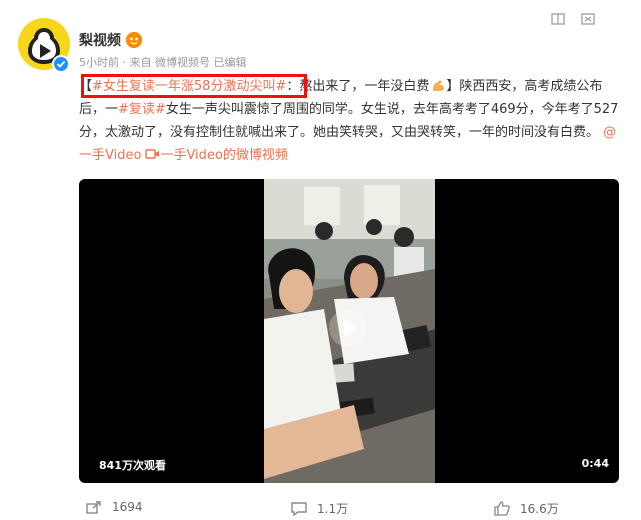  Describe the element at coordinates (358, 86) in the screenshot. I see `text-segment-1: ：熬出来了，一年没白费` at that location.